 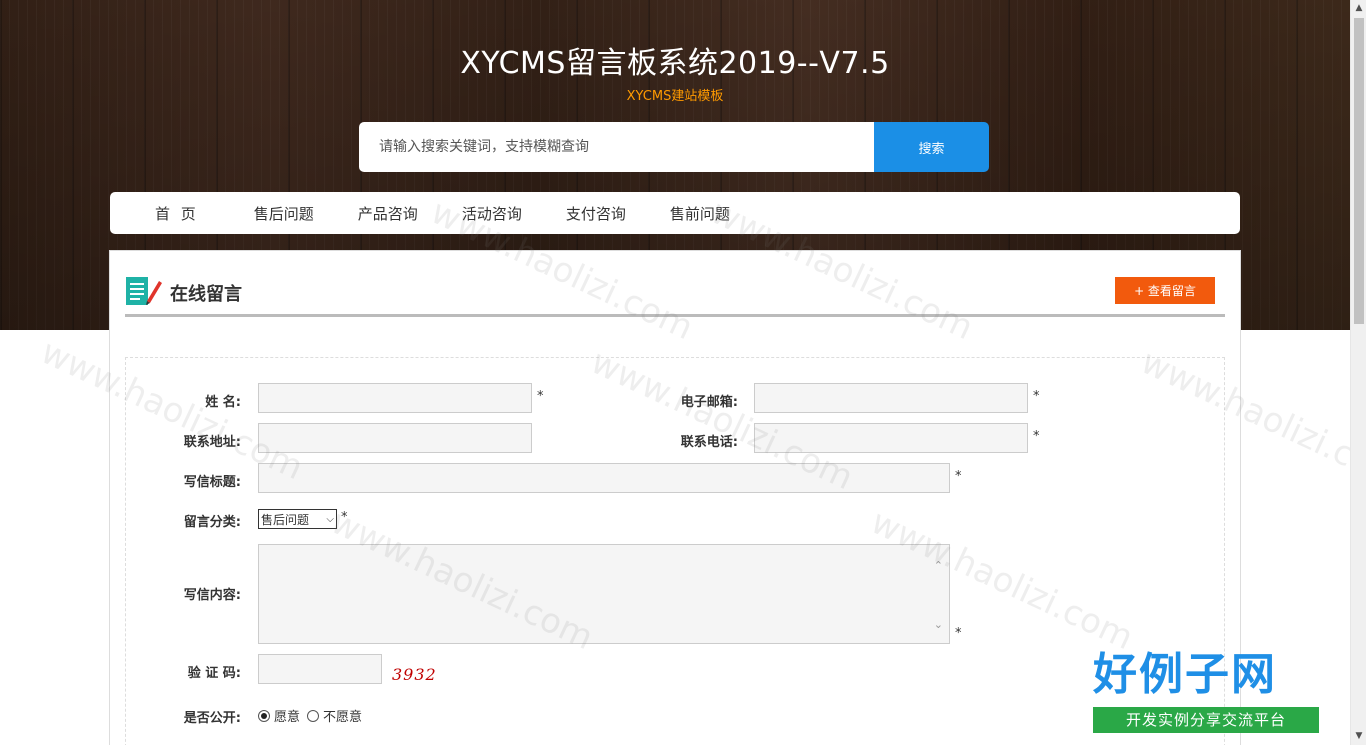 What do you see at coordinates (616, 147) in the screenshot?
I see `search-input` at bounding box center [616, 147].